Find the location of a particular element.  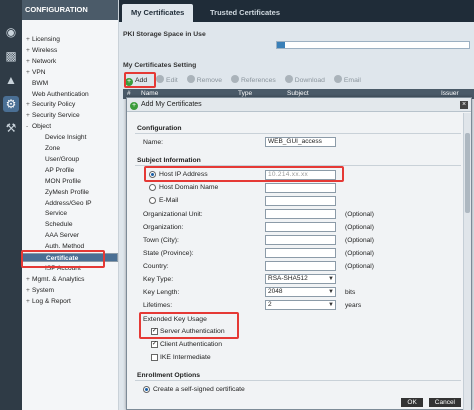

scroll-thumb is located at coordinates (467, 173).